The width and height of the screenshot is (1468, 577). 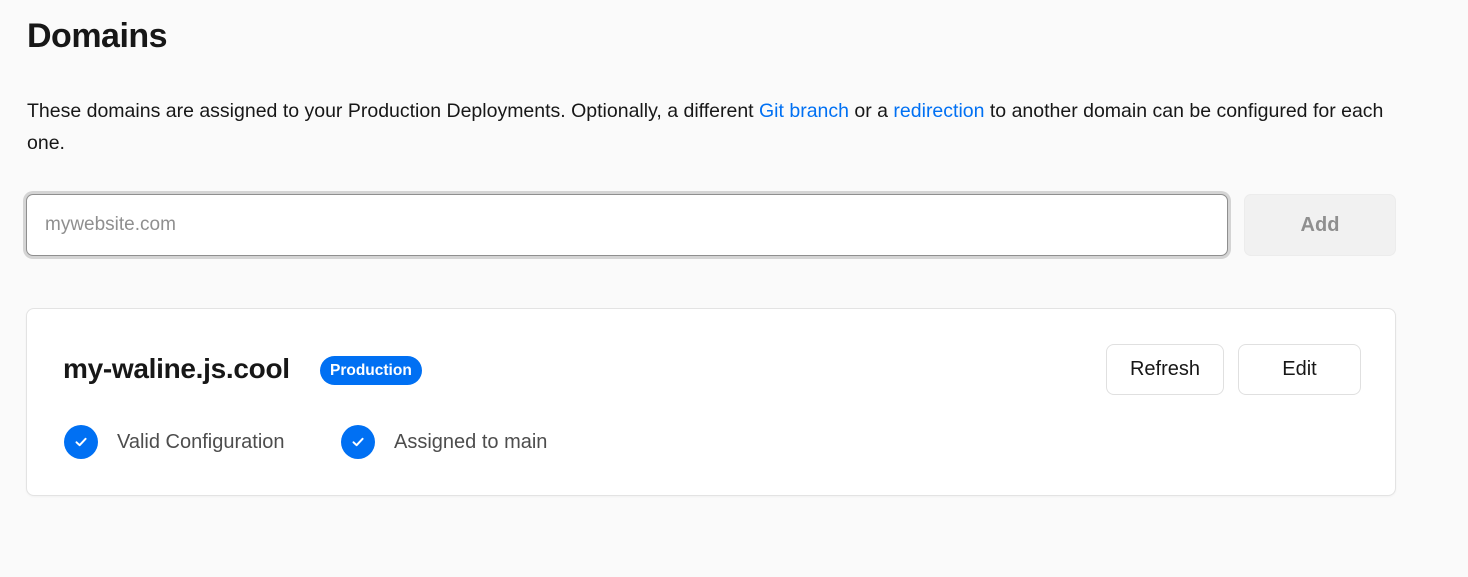 I want to click on domain-input, so click(x=627, y=225).